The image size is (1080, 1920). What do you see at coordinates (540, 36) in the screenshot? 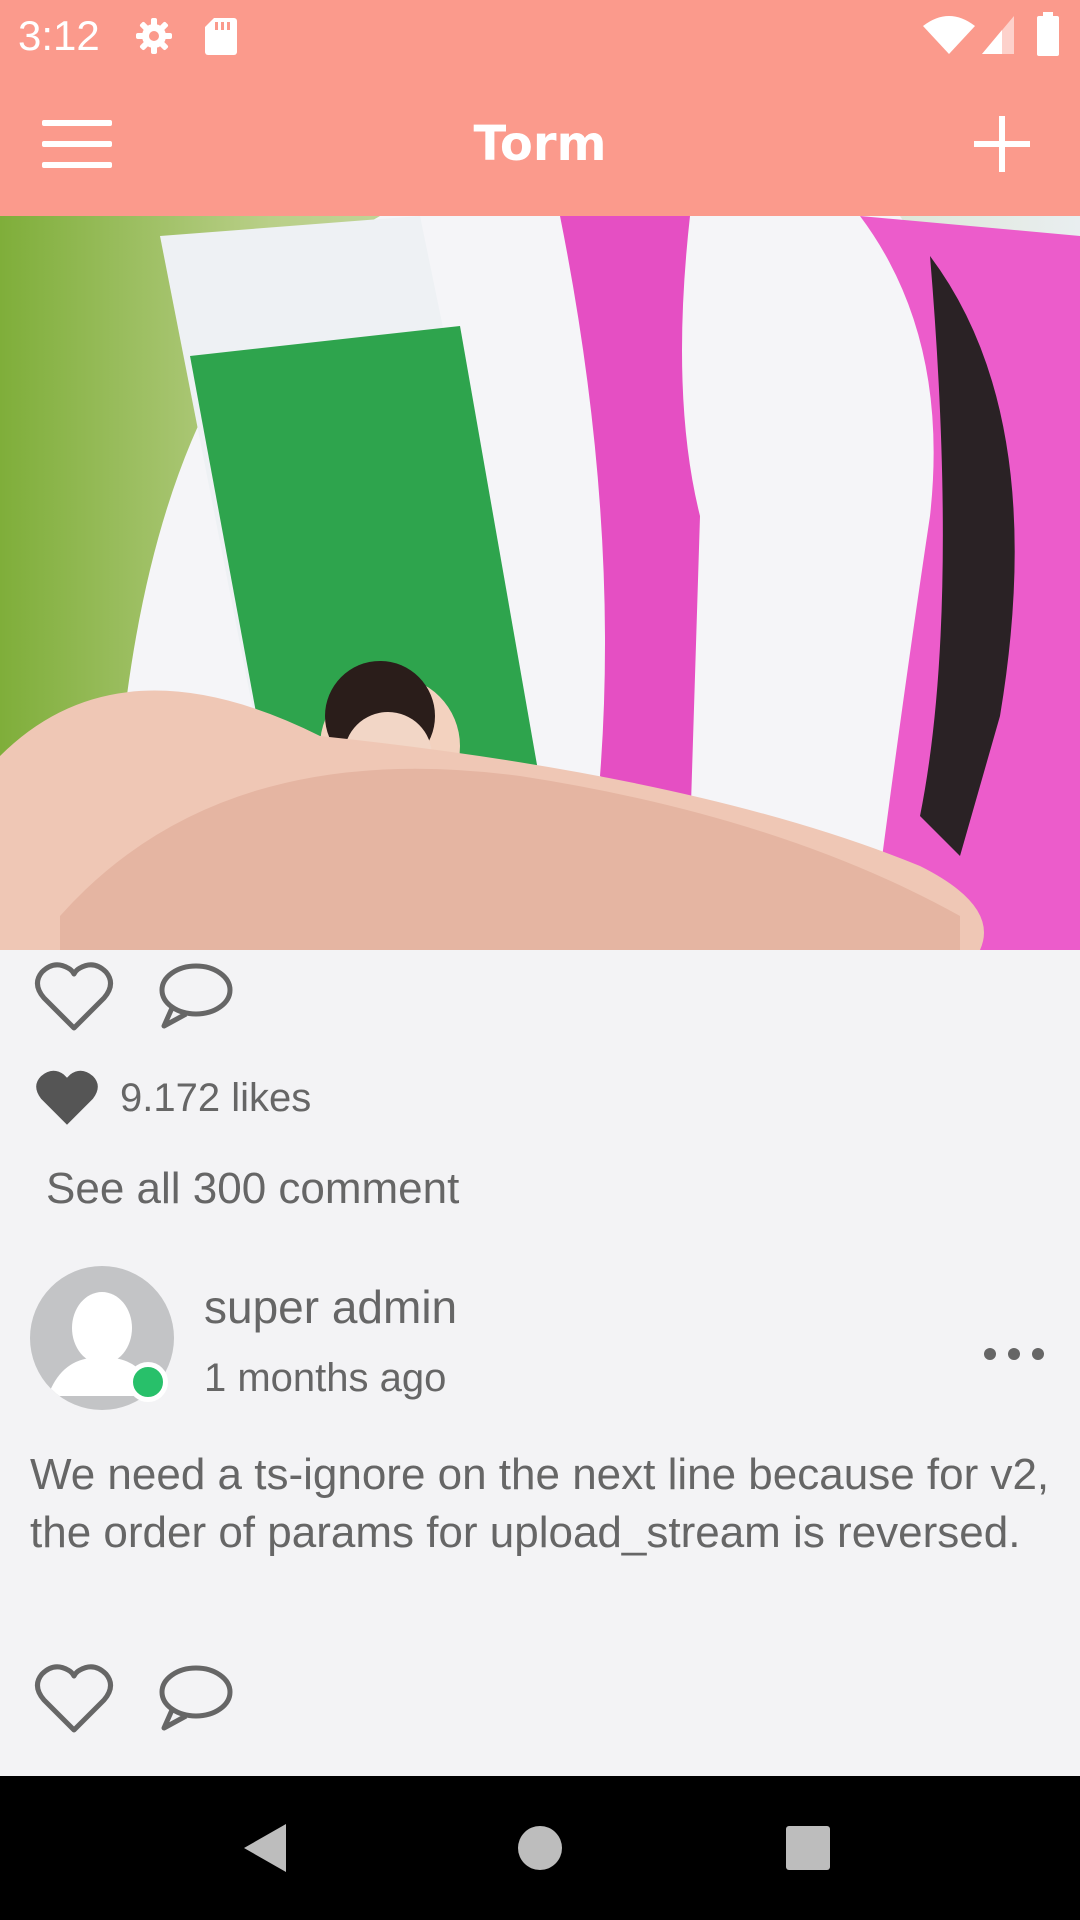
I see `status-bar: 3:12` at bounding box center [540, 36].